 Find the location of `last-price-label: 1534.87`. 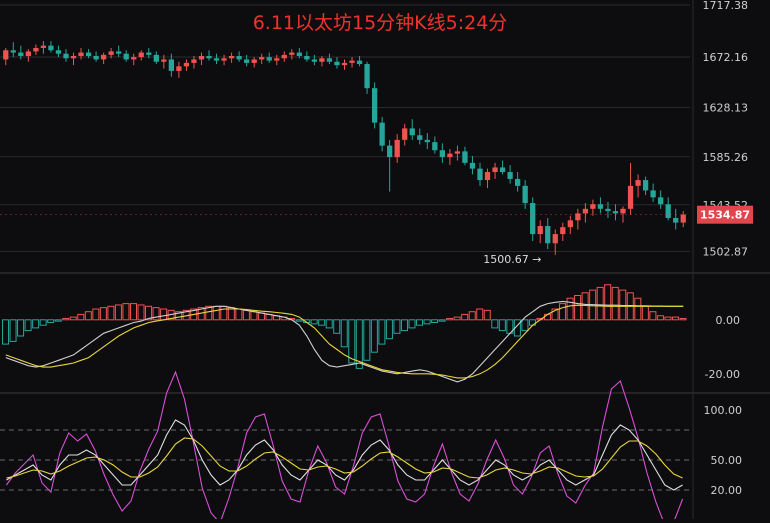

last-price-label: 1534.87 is located at coordinates (725, 215).